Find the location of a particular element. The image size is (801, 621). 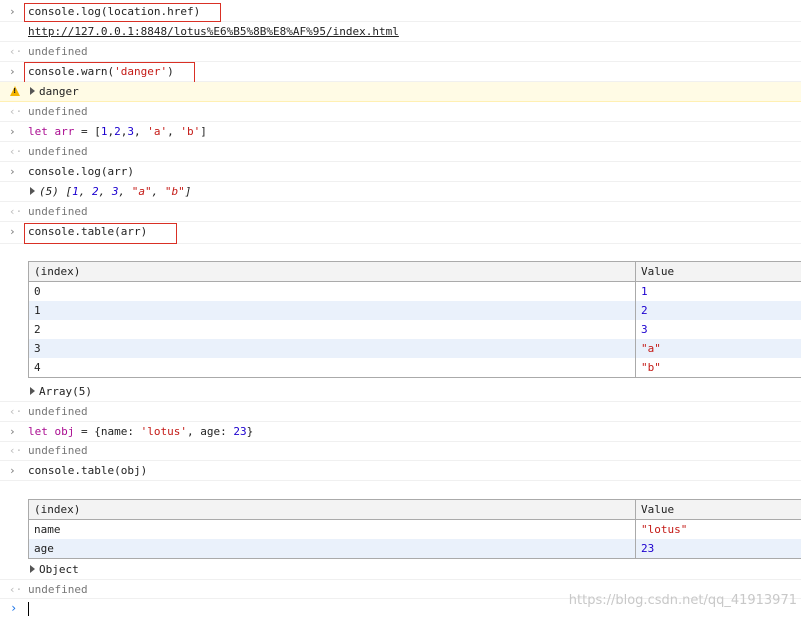

table-row: name "lotus" is located at coordinates (414, 529).